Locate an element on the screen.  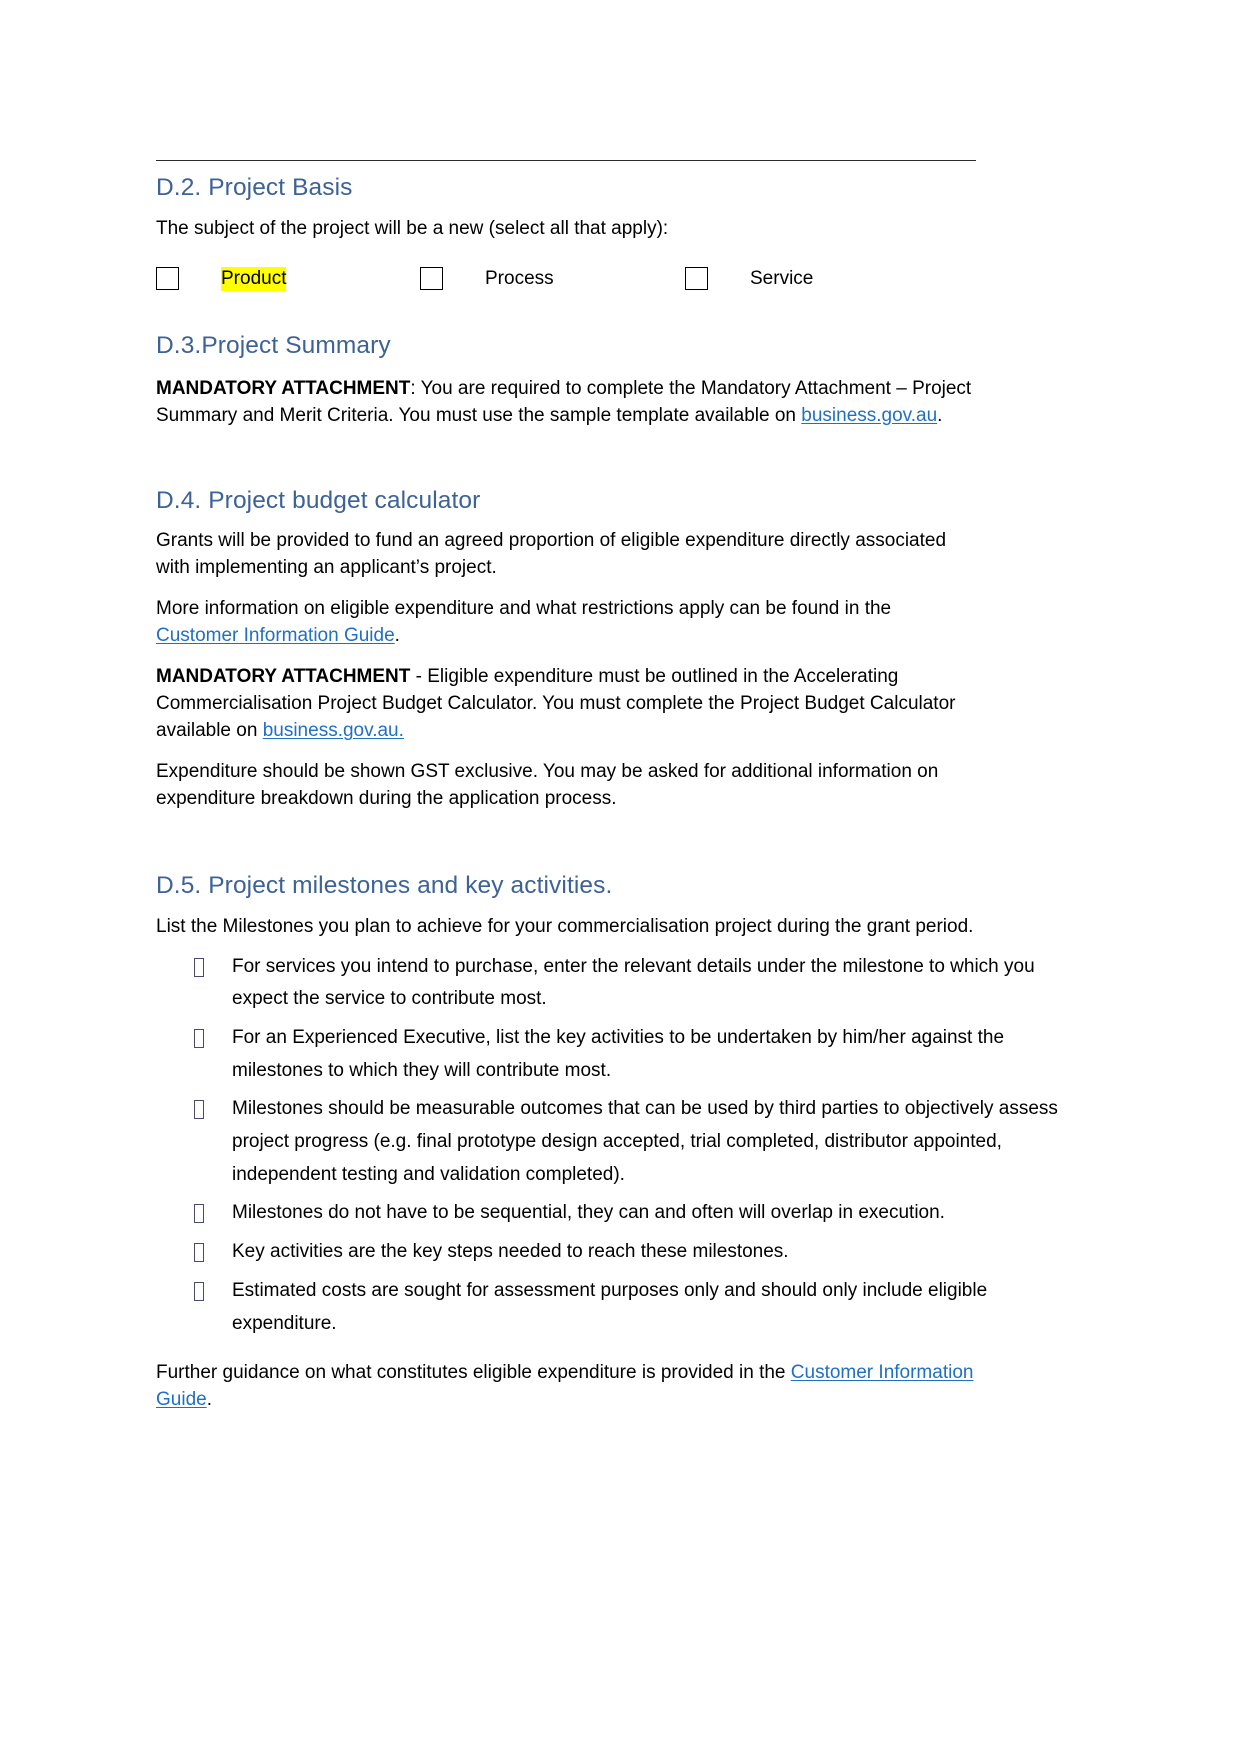
d4-bold-lead: MANDATORY ATTACHMENT is located at coordinates (283, 677).